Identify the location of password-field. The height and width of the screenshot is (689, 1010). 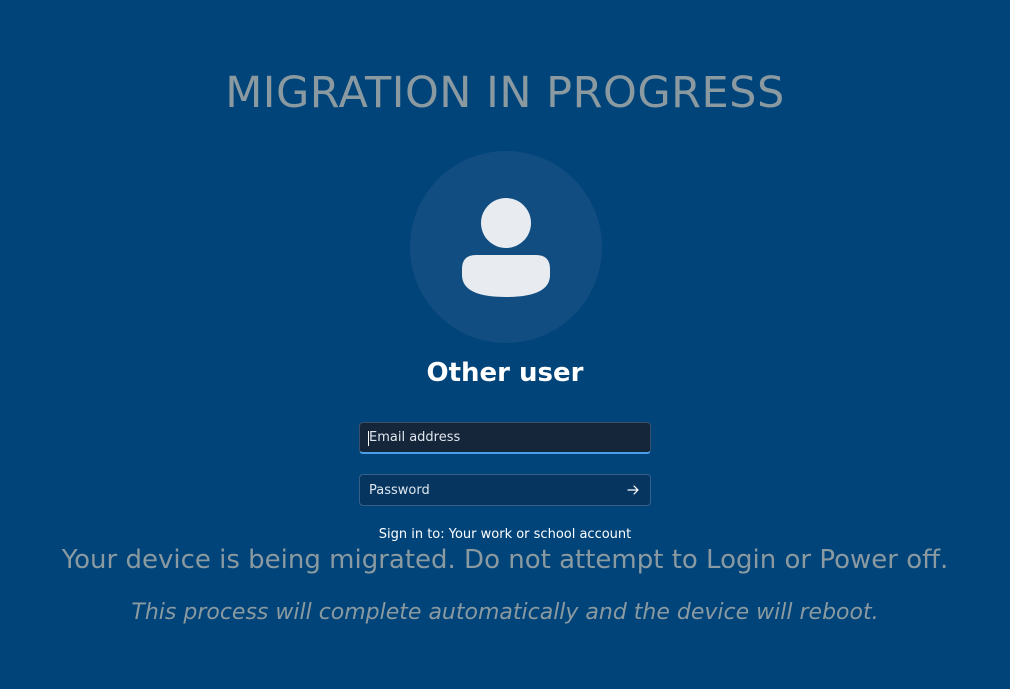
(505, 490).